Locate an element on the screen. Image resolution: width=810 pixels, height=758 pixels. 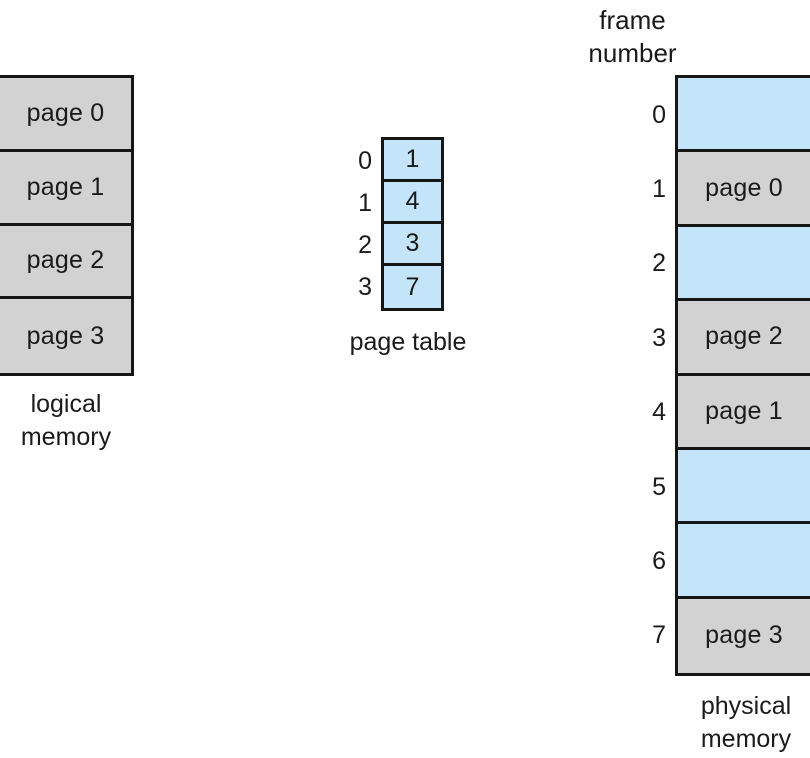
physical-frame-label: page 3 is located at coordinates (744, 635).